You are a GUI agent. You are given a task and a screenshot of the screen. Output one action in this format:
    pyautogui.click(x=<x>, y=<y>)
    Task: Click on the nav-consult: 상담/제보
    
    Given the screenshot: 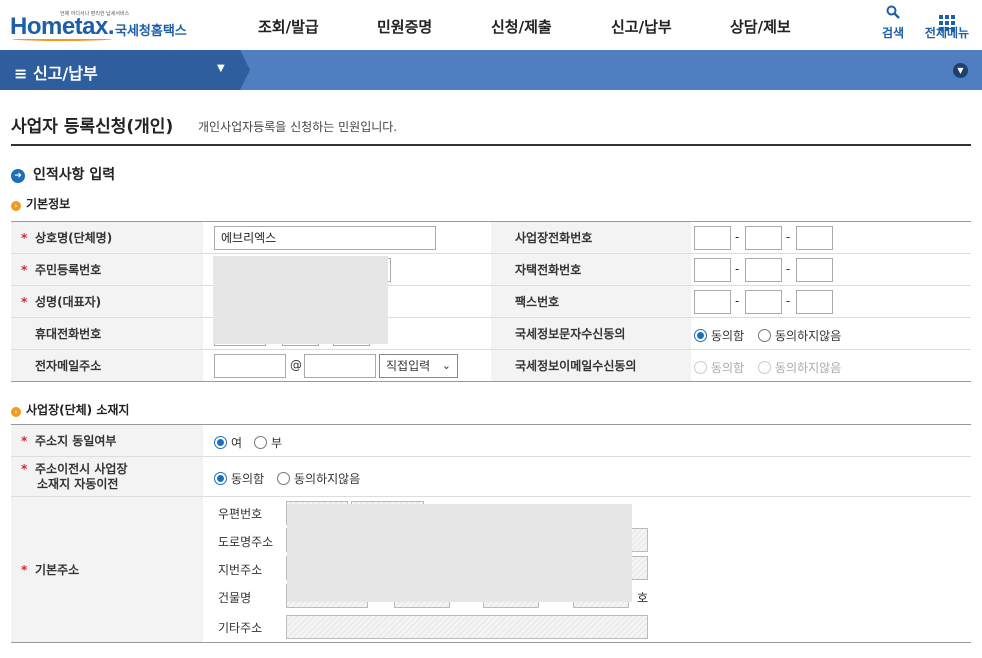 What is the action you would take?
    pyautogui.click(x=760, y=26)
    